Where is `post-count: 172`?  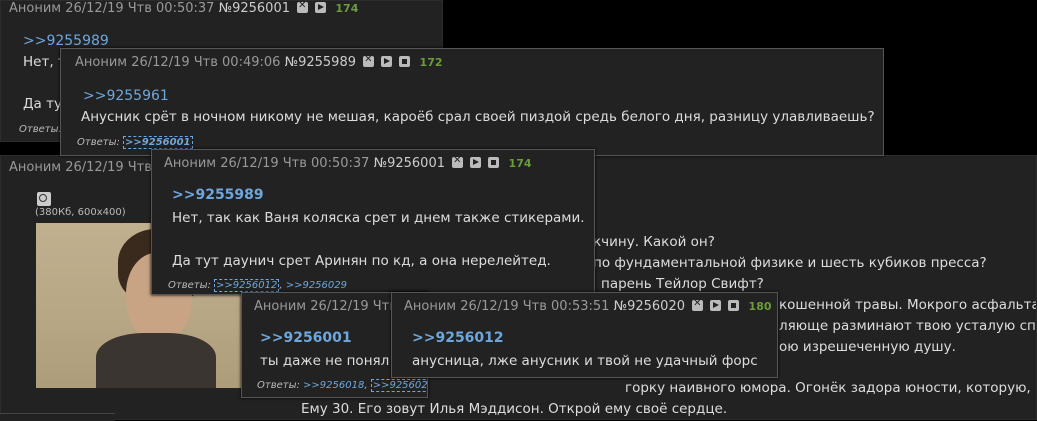 post-count: 172 is located at coordinates (431, 62).